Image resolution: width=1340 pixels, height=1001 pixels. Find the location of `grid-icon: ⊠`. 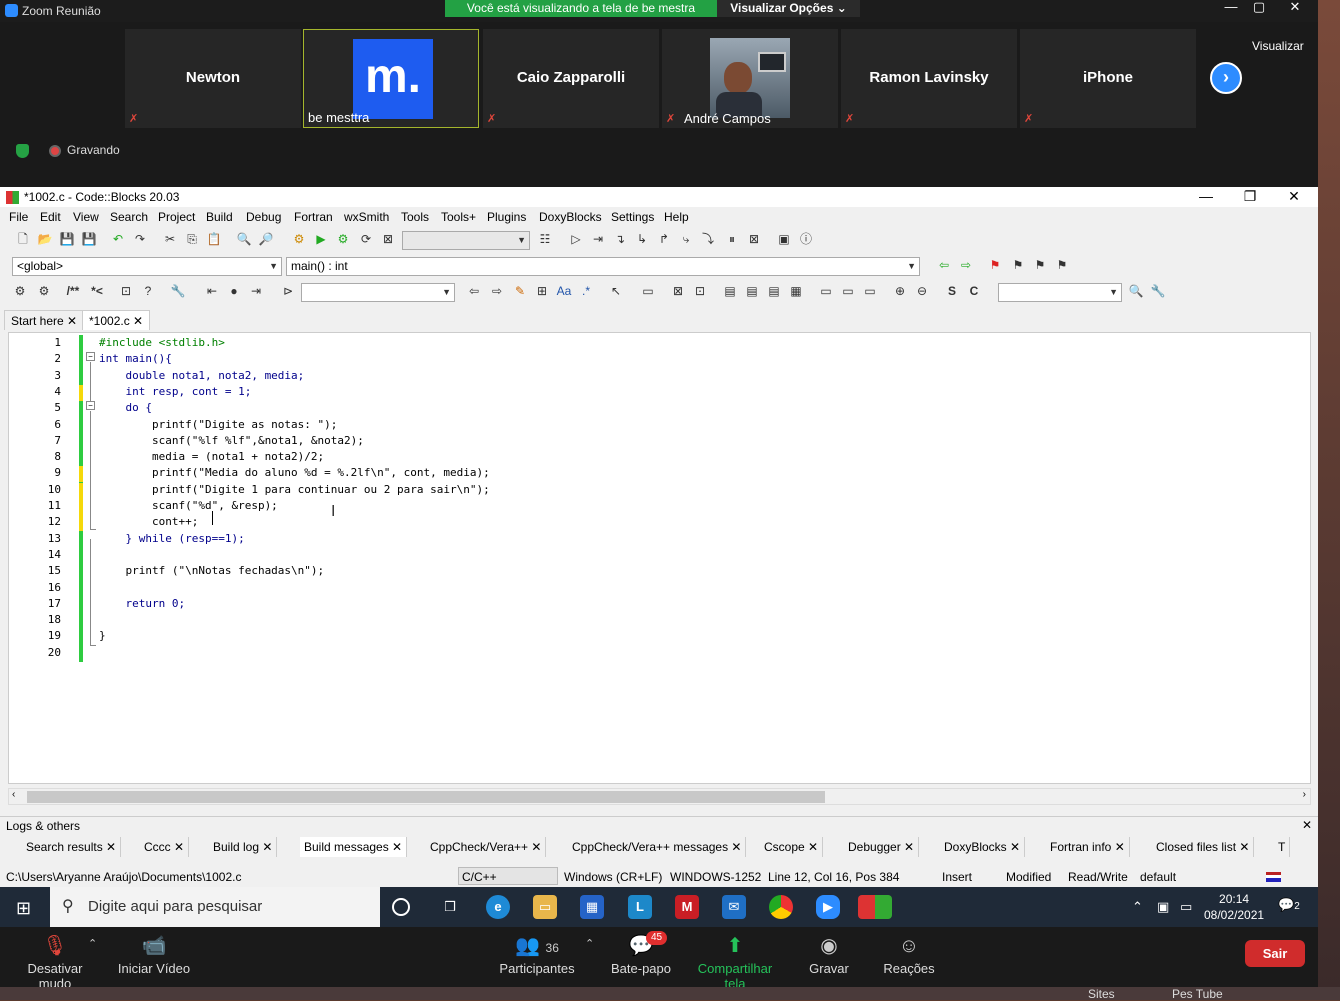

grid-icon: ⊠ is located at coordinates (678, 292).